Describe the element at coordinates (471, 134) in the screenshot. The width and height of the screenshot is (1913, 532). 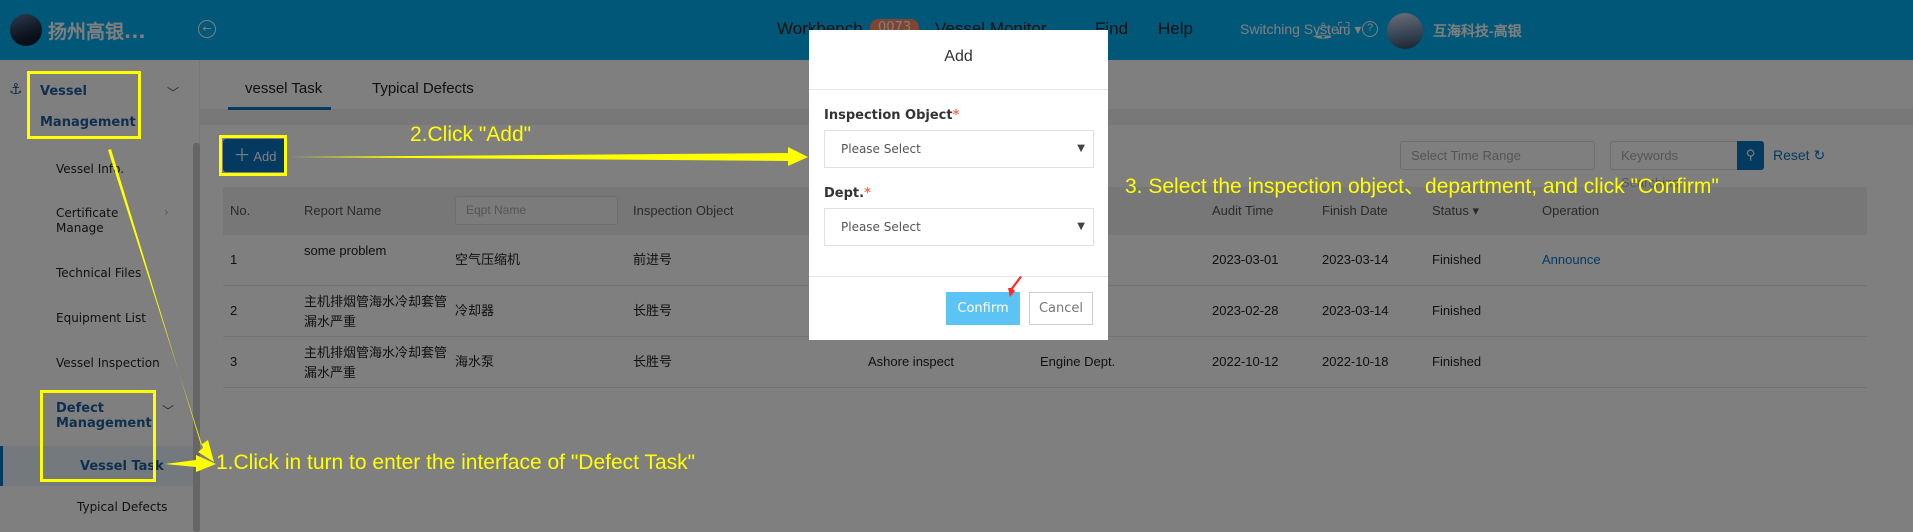
I see `annotation-step2: 2.Click "Add"` at that location.